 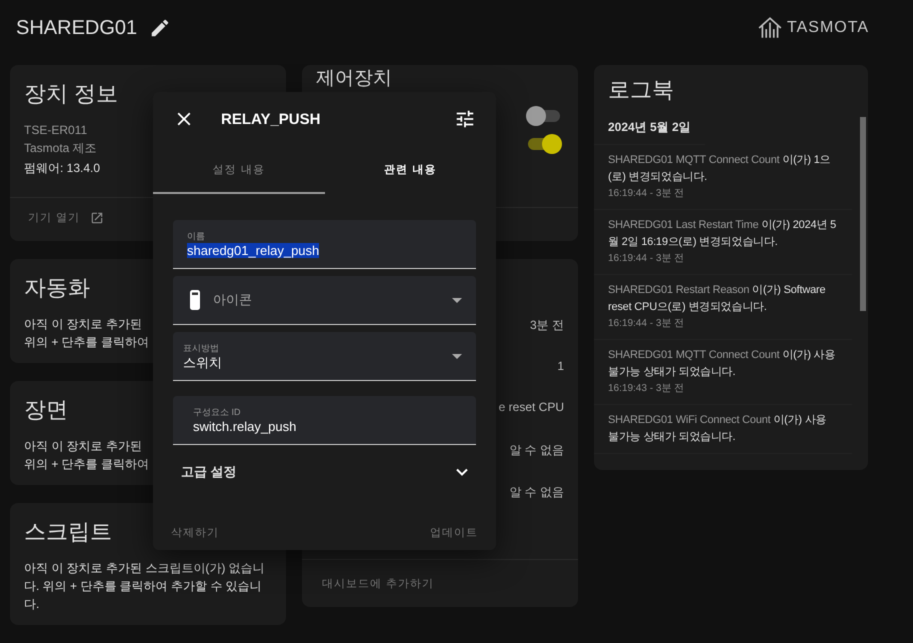 I want to click on log-time: 16:19:43 - 3분 전, so click(x=647, y=389).